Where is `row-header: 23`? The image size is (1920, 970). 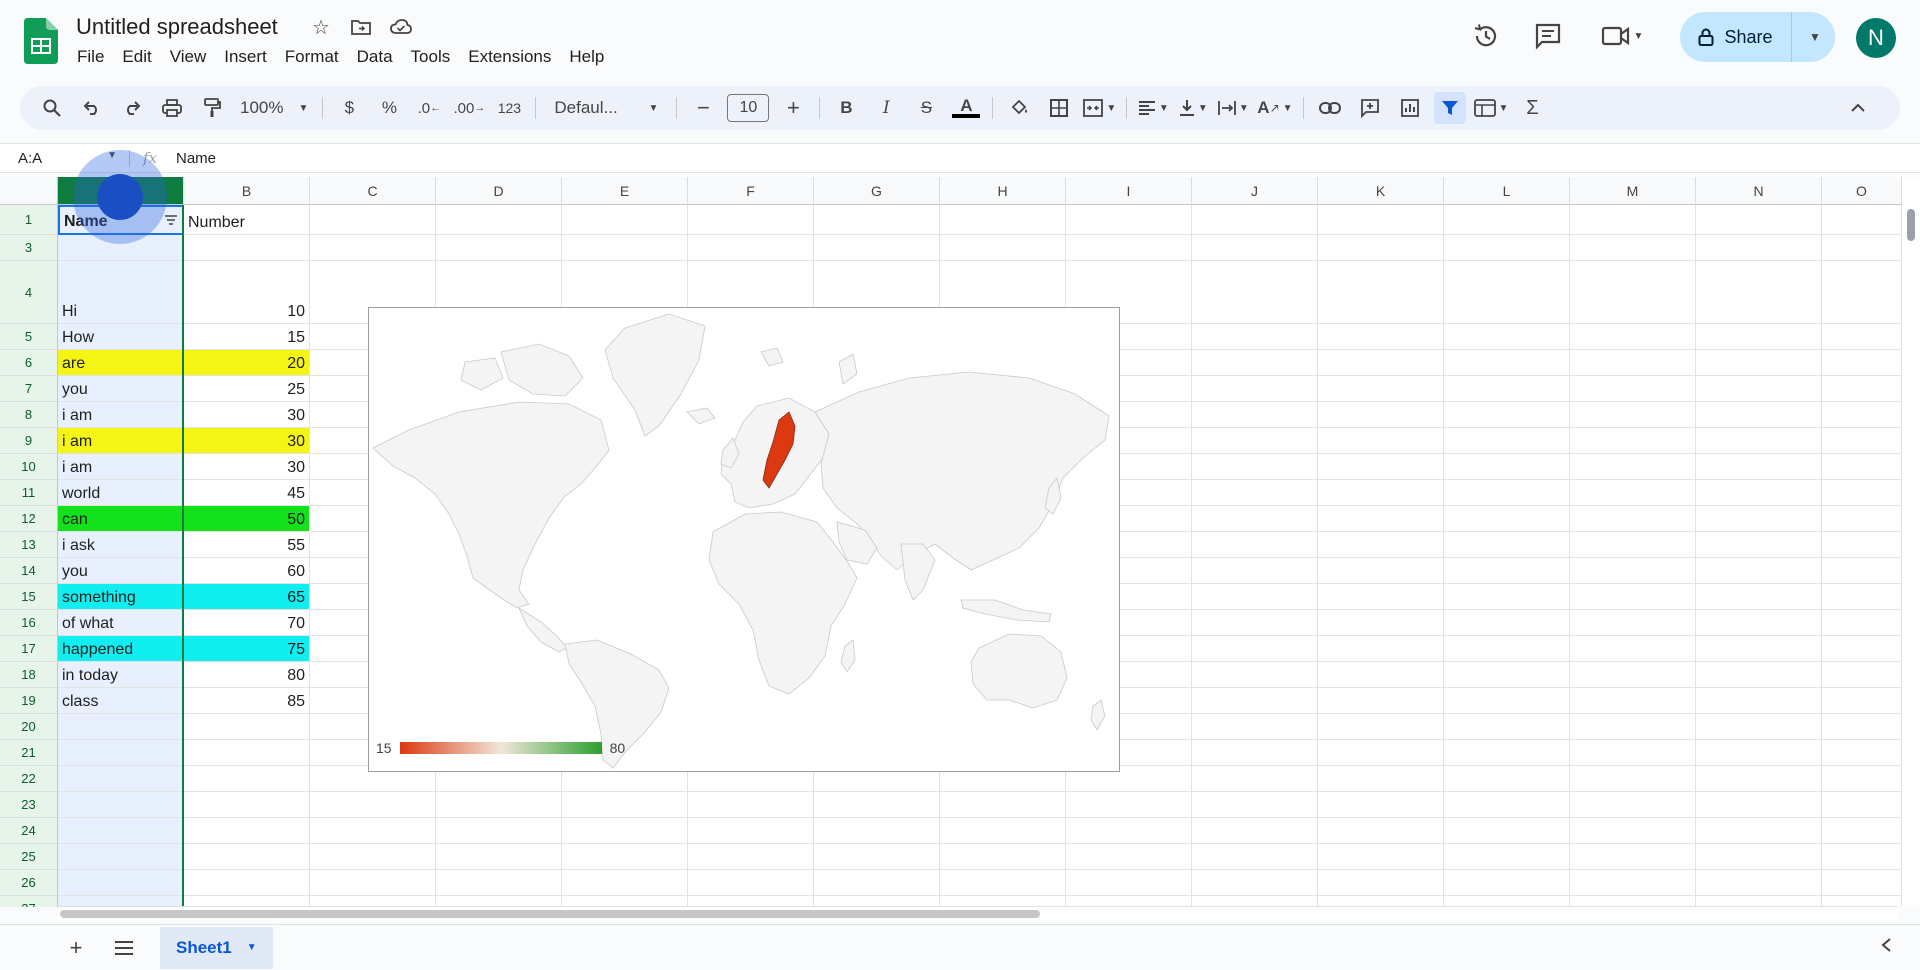
row-header: 23 is located at coordinates (29, 805).